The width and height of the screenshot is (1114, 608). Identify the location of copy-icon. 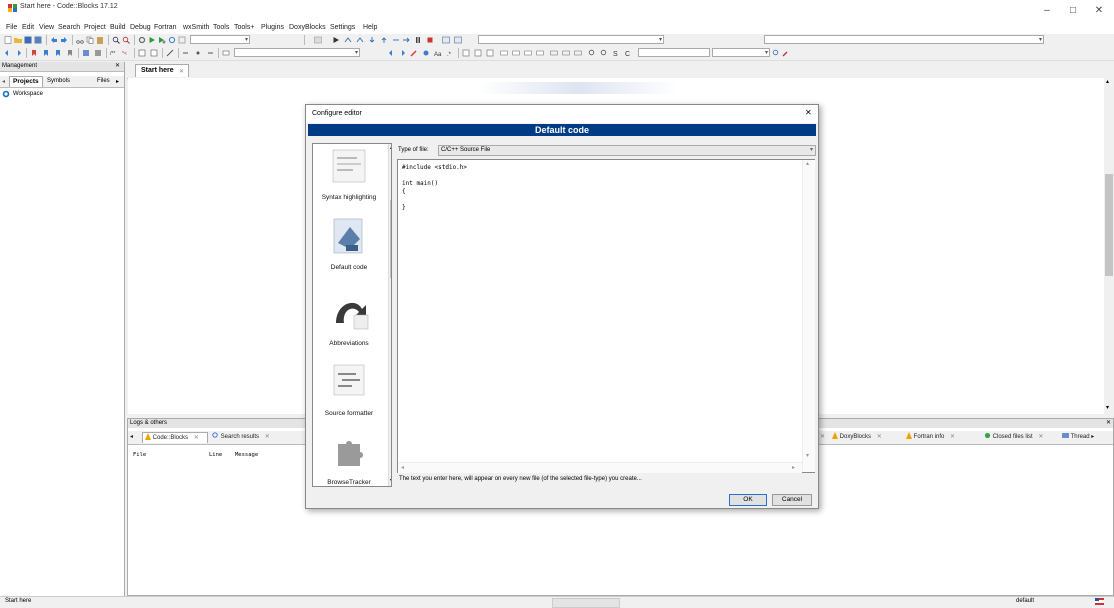
(90, 40).